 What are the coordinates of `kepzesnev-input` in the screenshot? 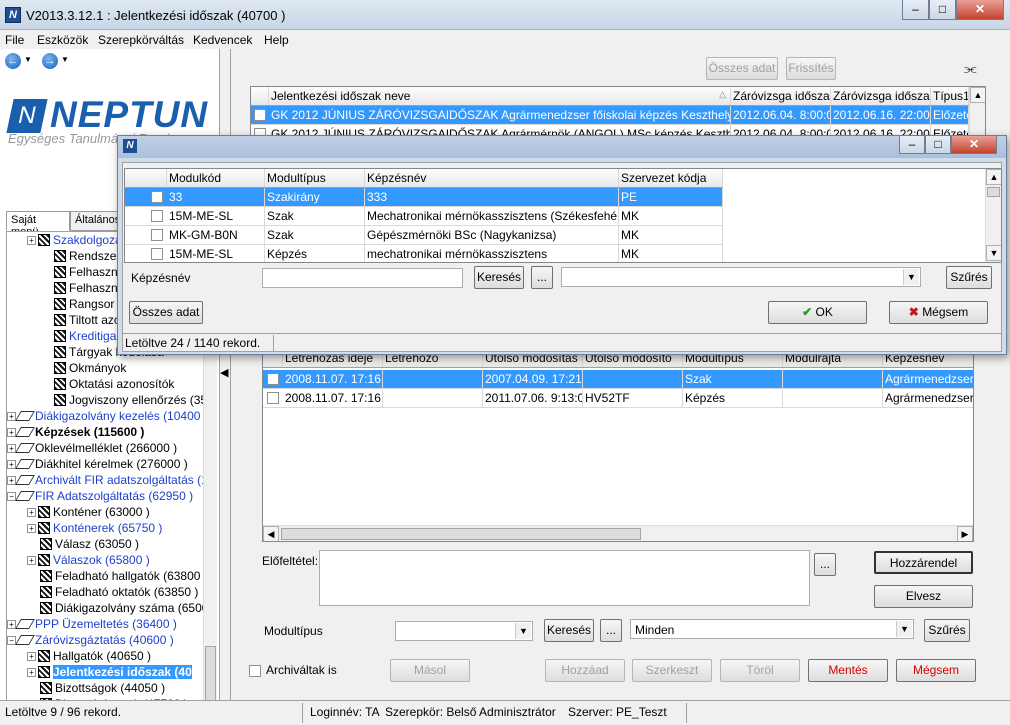 It's located at (362, 278).